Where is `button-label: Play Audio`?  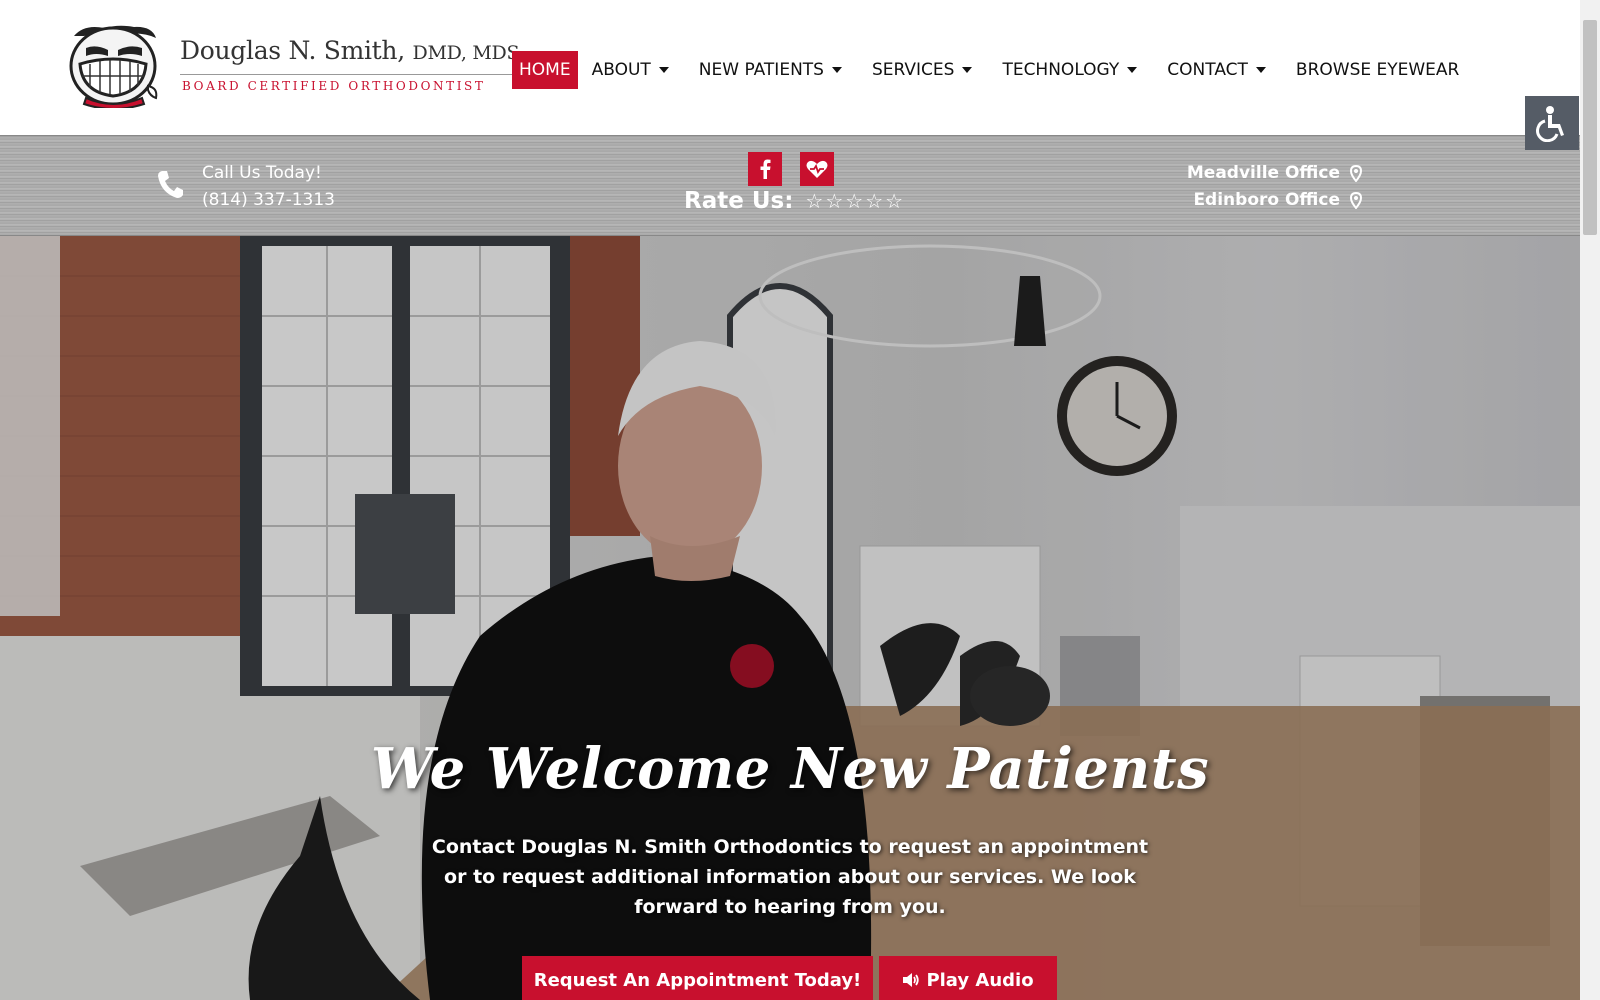 button-label: Play Audio is located at coordinates (980, 980).